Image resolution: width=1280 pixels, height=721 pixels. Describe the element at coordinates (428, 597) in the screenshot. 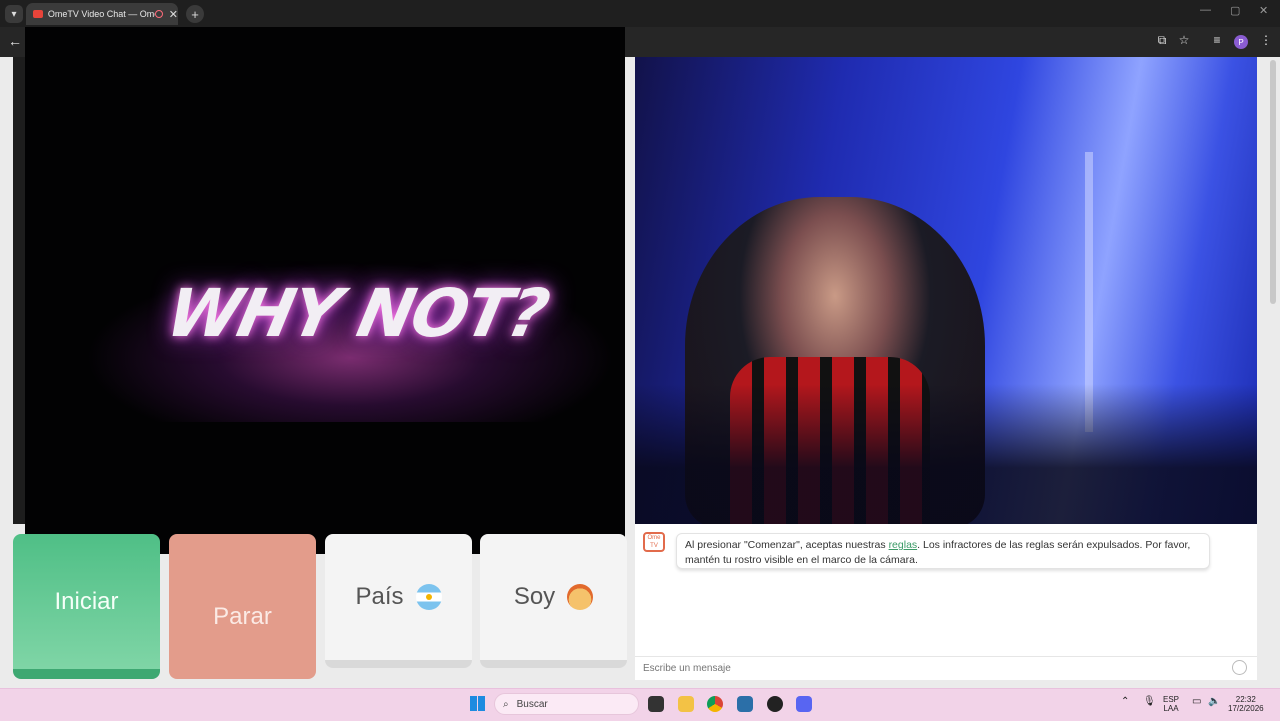

I see `argentina-flag-icon` at that location.